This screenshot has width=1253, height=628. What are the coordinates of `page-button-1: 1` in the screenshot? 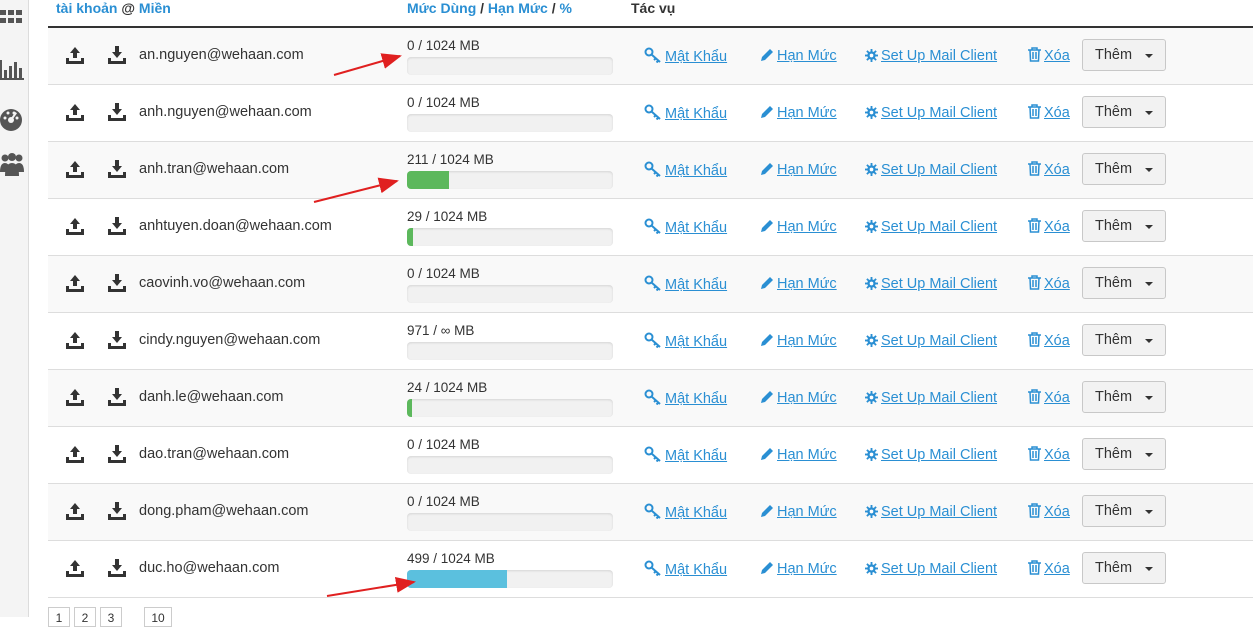 It's located at (59, 617).